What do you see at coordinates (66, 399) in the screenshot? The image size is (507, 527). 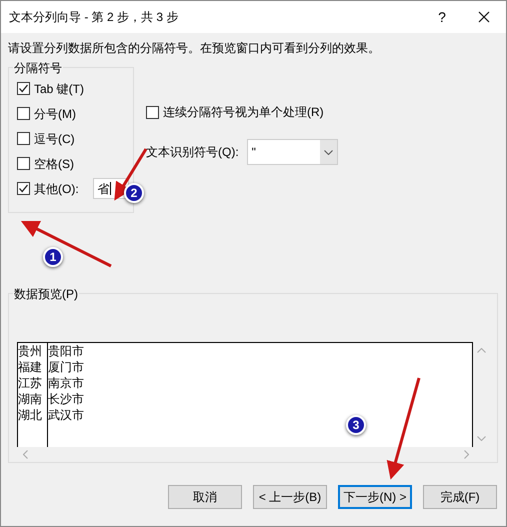 I see `preview-cell: 长沙市` at bounding box center [66, 399].